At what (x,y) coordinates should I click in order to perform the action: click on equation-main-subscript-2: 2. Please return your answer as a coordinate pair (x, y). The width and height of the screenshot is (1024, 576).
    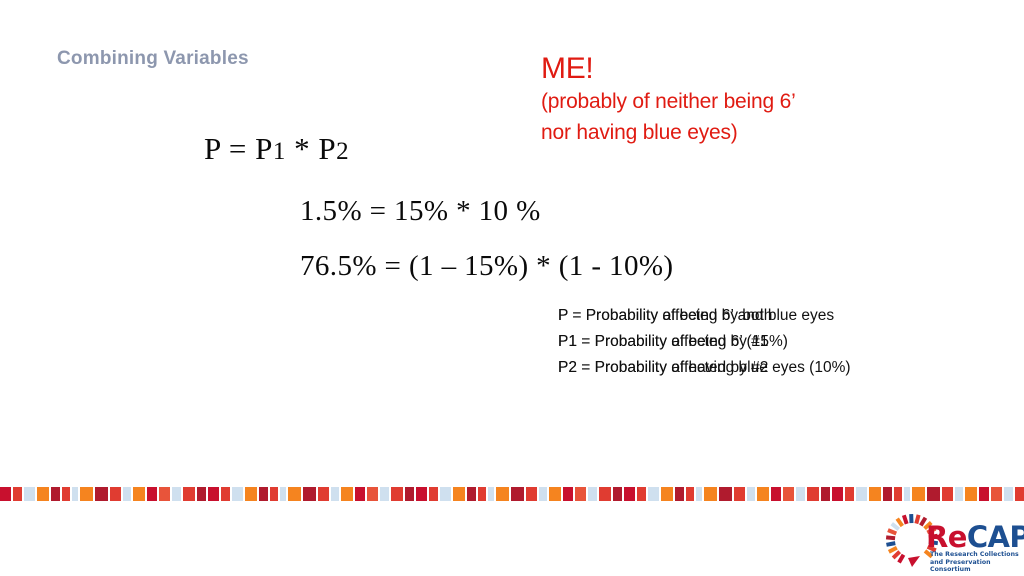
    Looking at the image, I should click on (343, 151).